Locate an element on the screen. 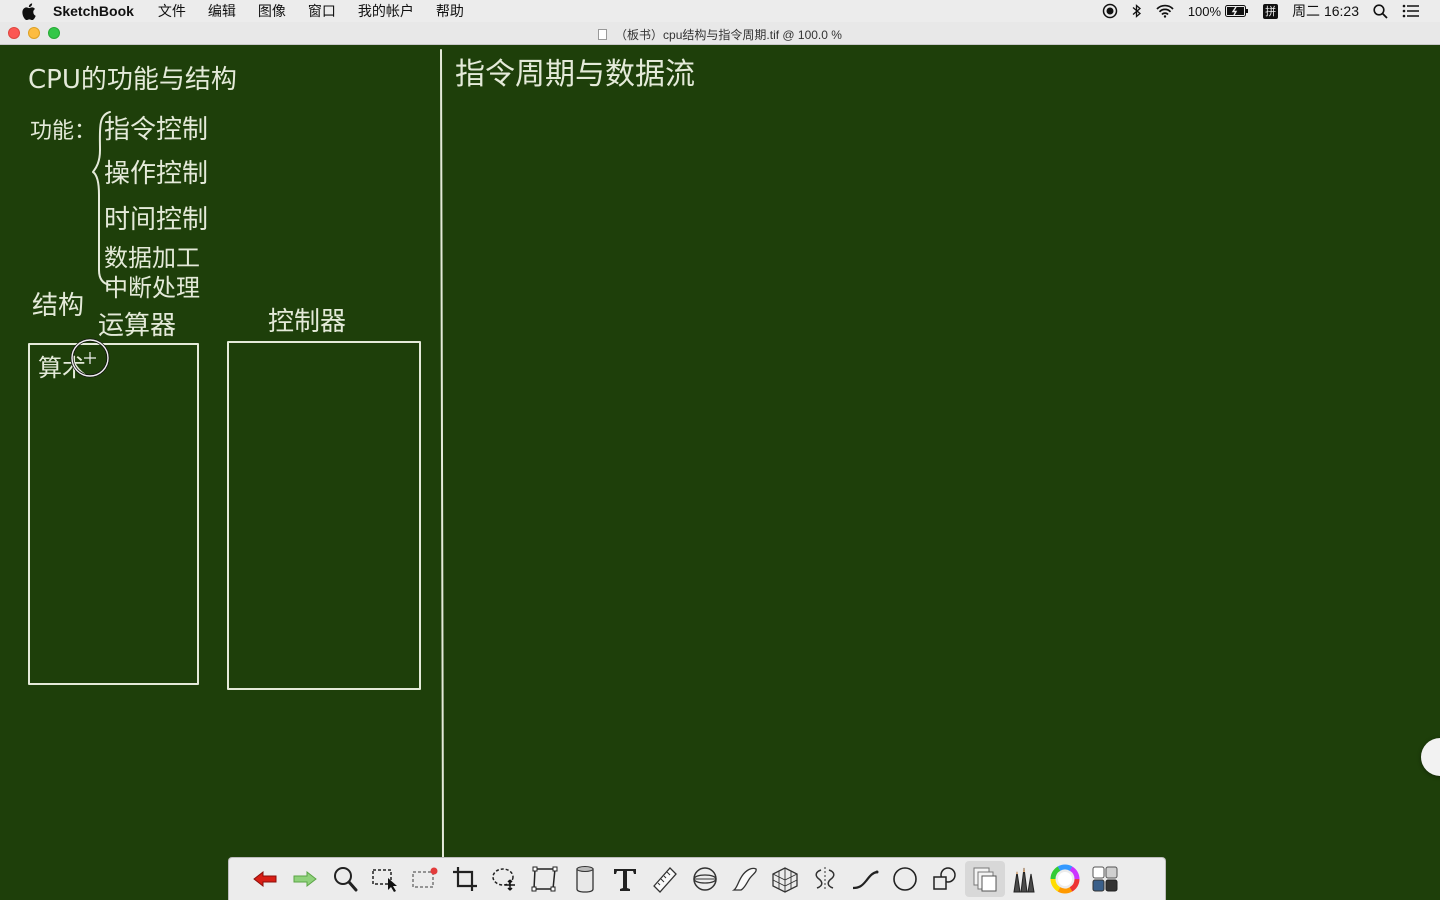 The width and height of the screenshot is (1440, 900). select-icon is located at coordinates (385, 879).